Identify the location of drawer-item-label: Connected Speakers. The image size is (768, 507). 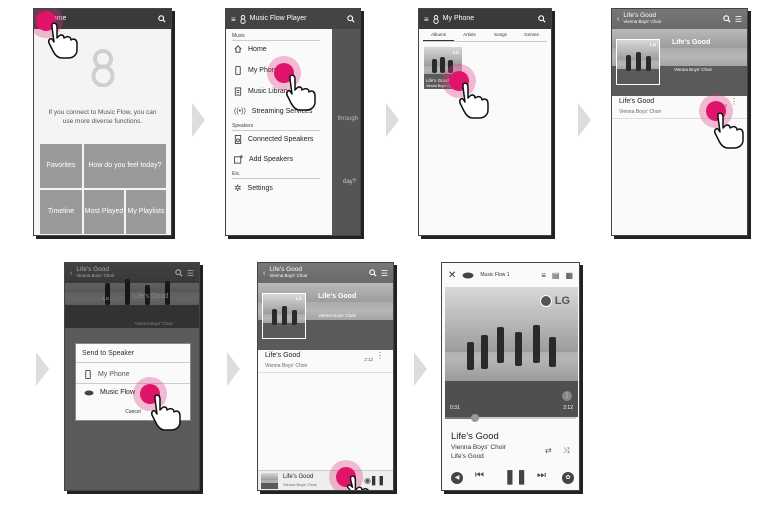
(281, 139).